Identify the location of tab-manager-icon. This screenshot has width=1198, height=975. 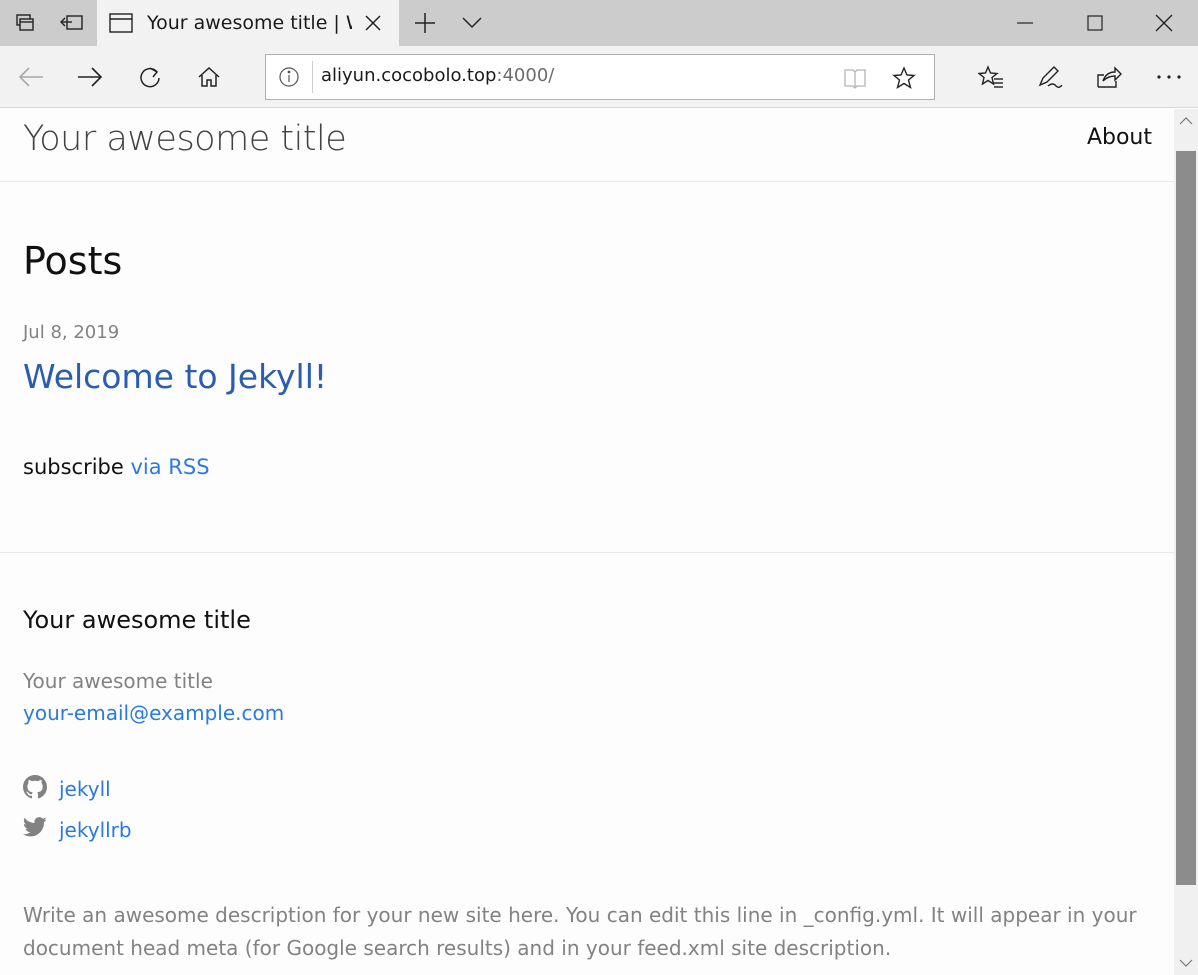
(25, 23).